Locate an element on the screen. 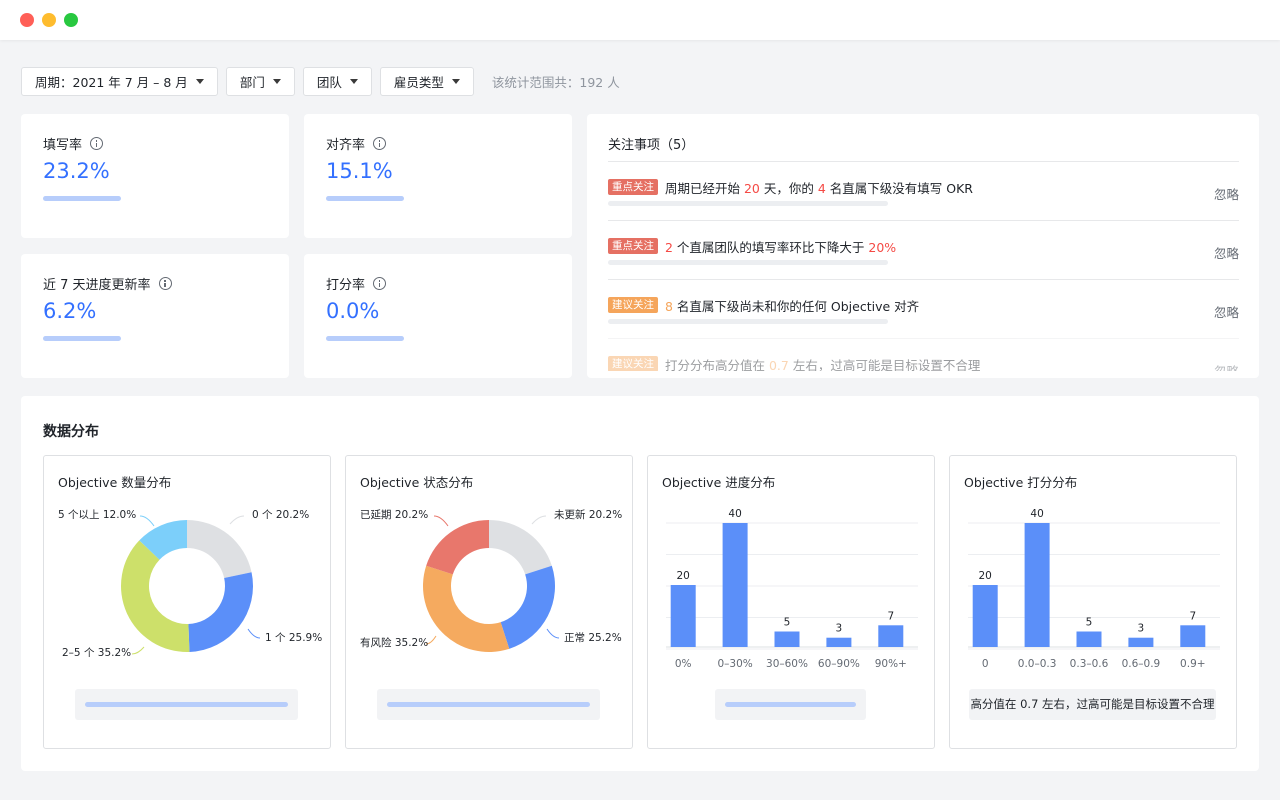  focus-text-segment: 打分分布高分值在 is located at coordinates (717, 364).